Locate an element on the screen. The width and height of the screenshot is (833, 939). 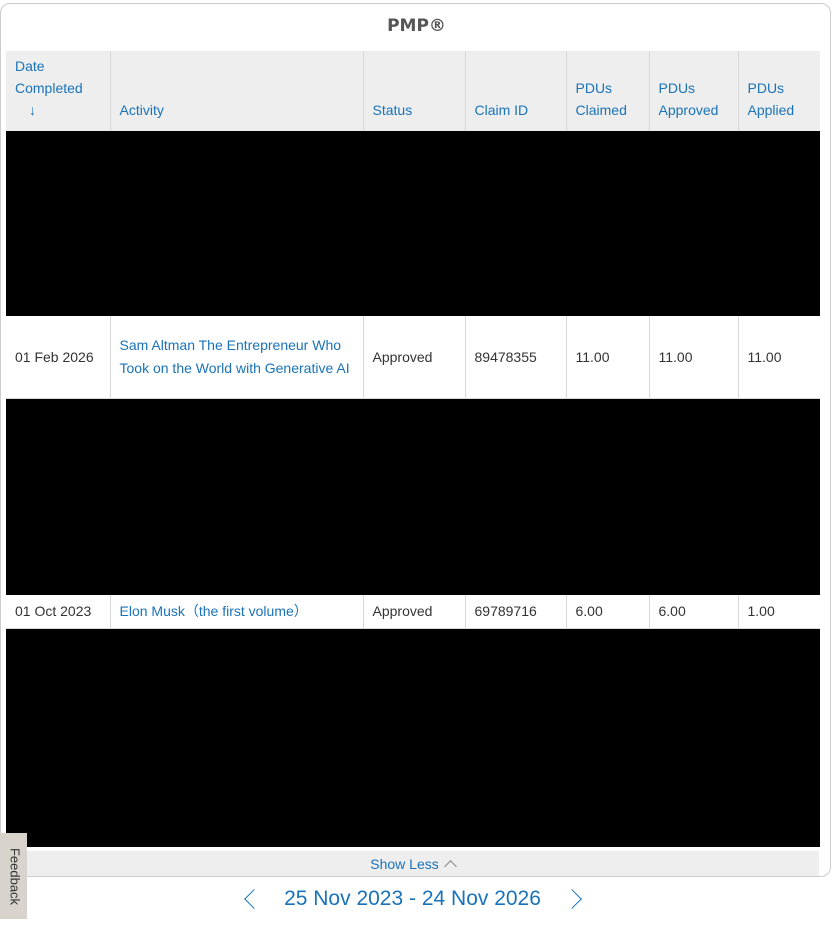
cell-pdus-claimed: 6.00 is located at coordinates (608, 612).